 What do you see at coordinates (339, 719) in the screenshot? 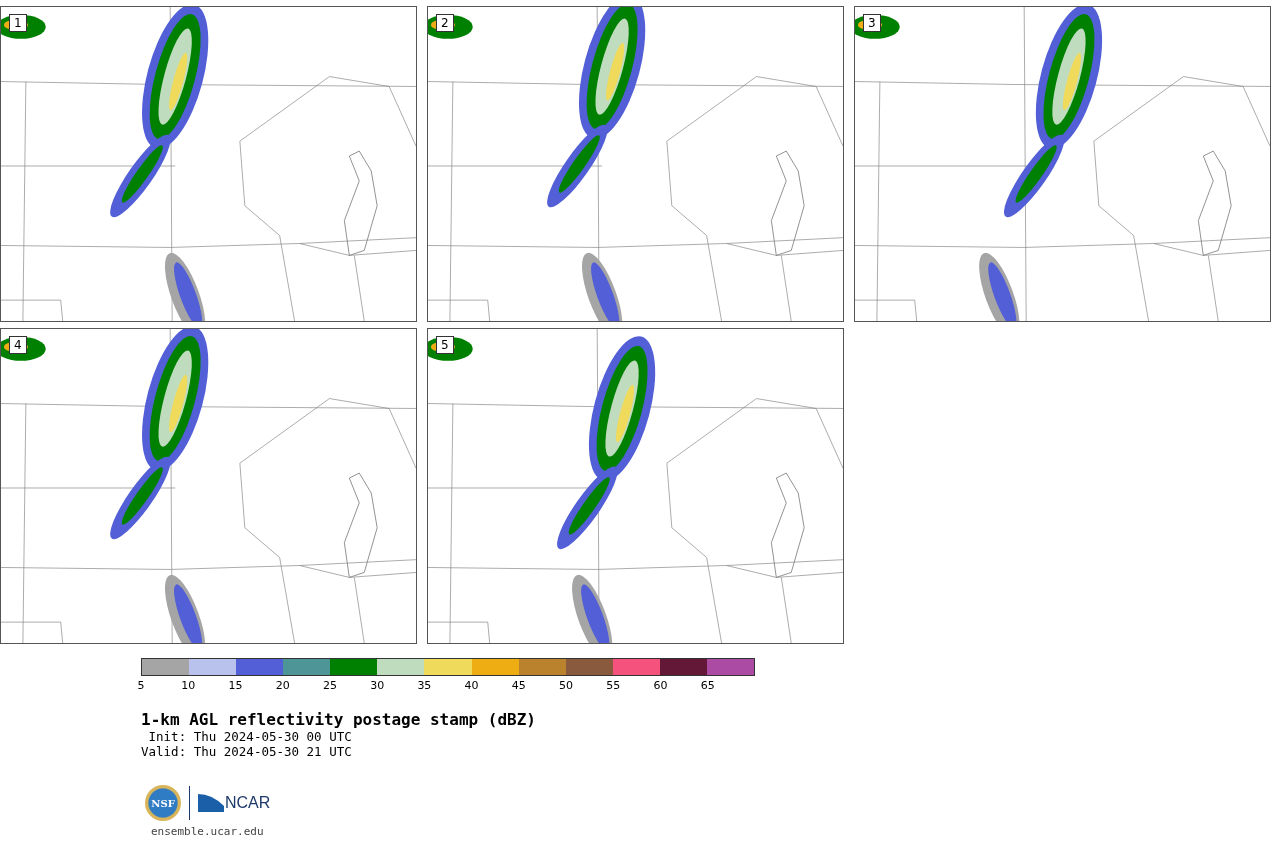
I see `chart-title: 1-km AGL reflectivity postage stamp (dBZ)` at bounding box center [339, 719].